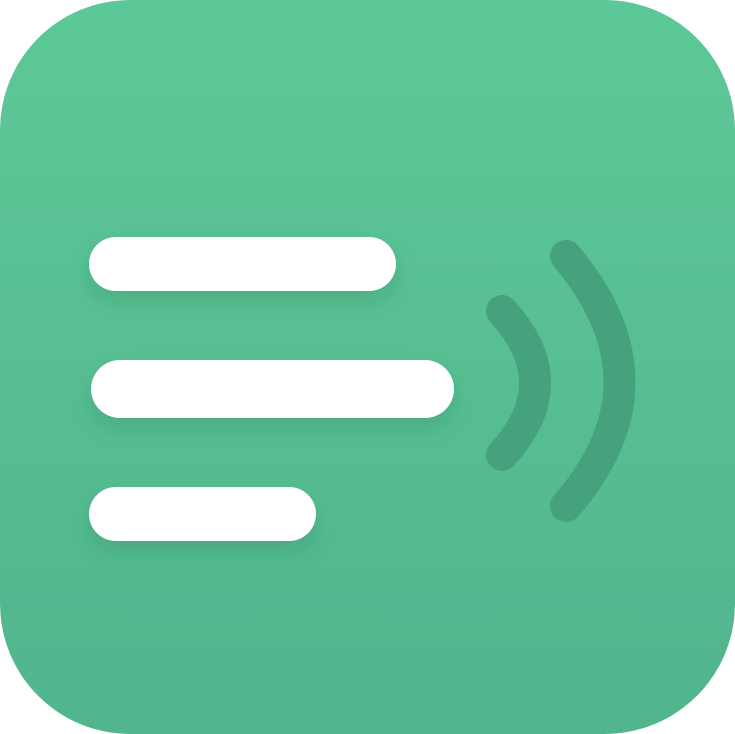 The height and width of the screenshot is (734, 735). I want to click on text-line-top, so click(242, 264).